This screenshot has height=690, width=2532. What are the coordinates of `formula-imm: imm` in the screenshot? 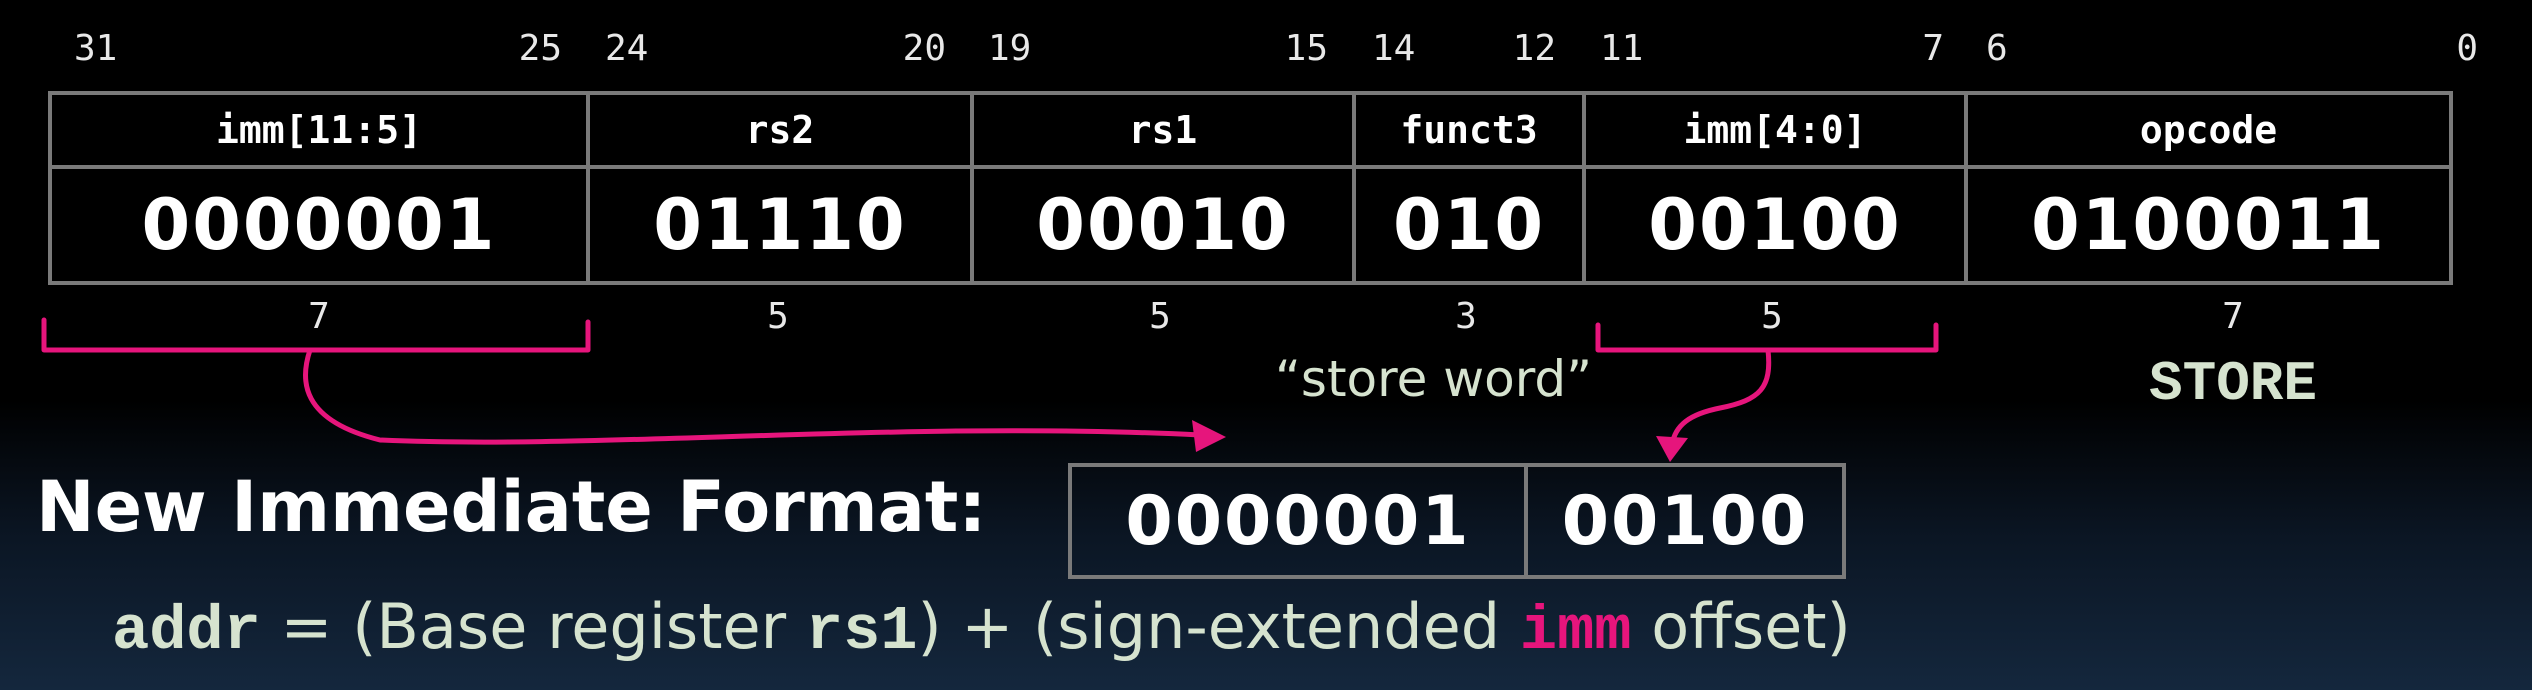 It's located at (1575, 631).